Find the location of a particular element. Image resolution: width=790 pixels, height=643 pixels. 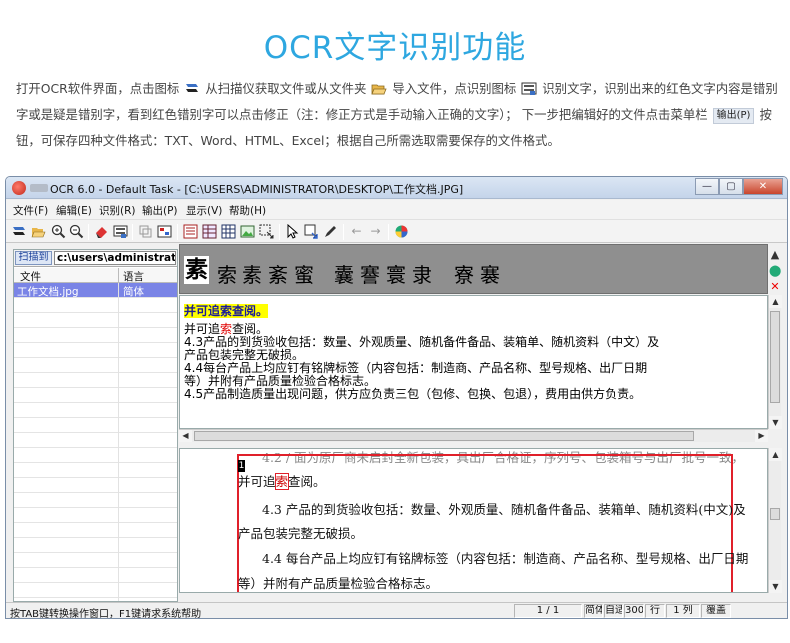

erase-icon is located at coordinates (101, 231).